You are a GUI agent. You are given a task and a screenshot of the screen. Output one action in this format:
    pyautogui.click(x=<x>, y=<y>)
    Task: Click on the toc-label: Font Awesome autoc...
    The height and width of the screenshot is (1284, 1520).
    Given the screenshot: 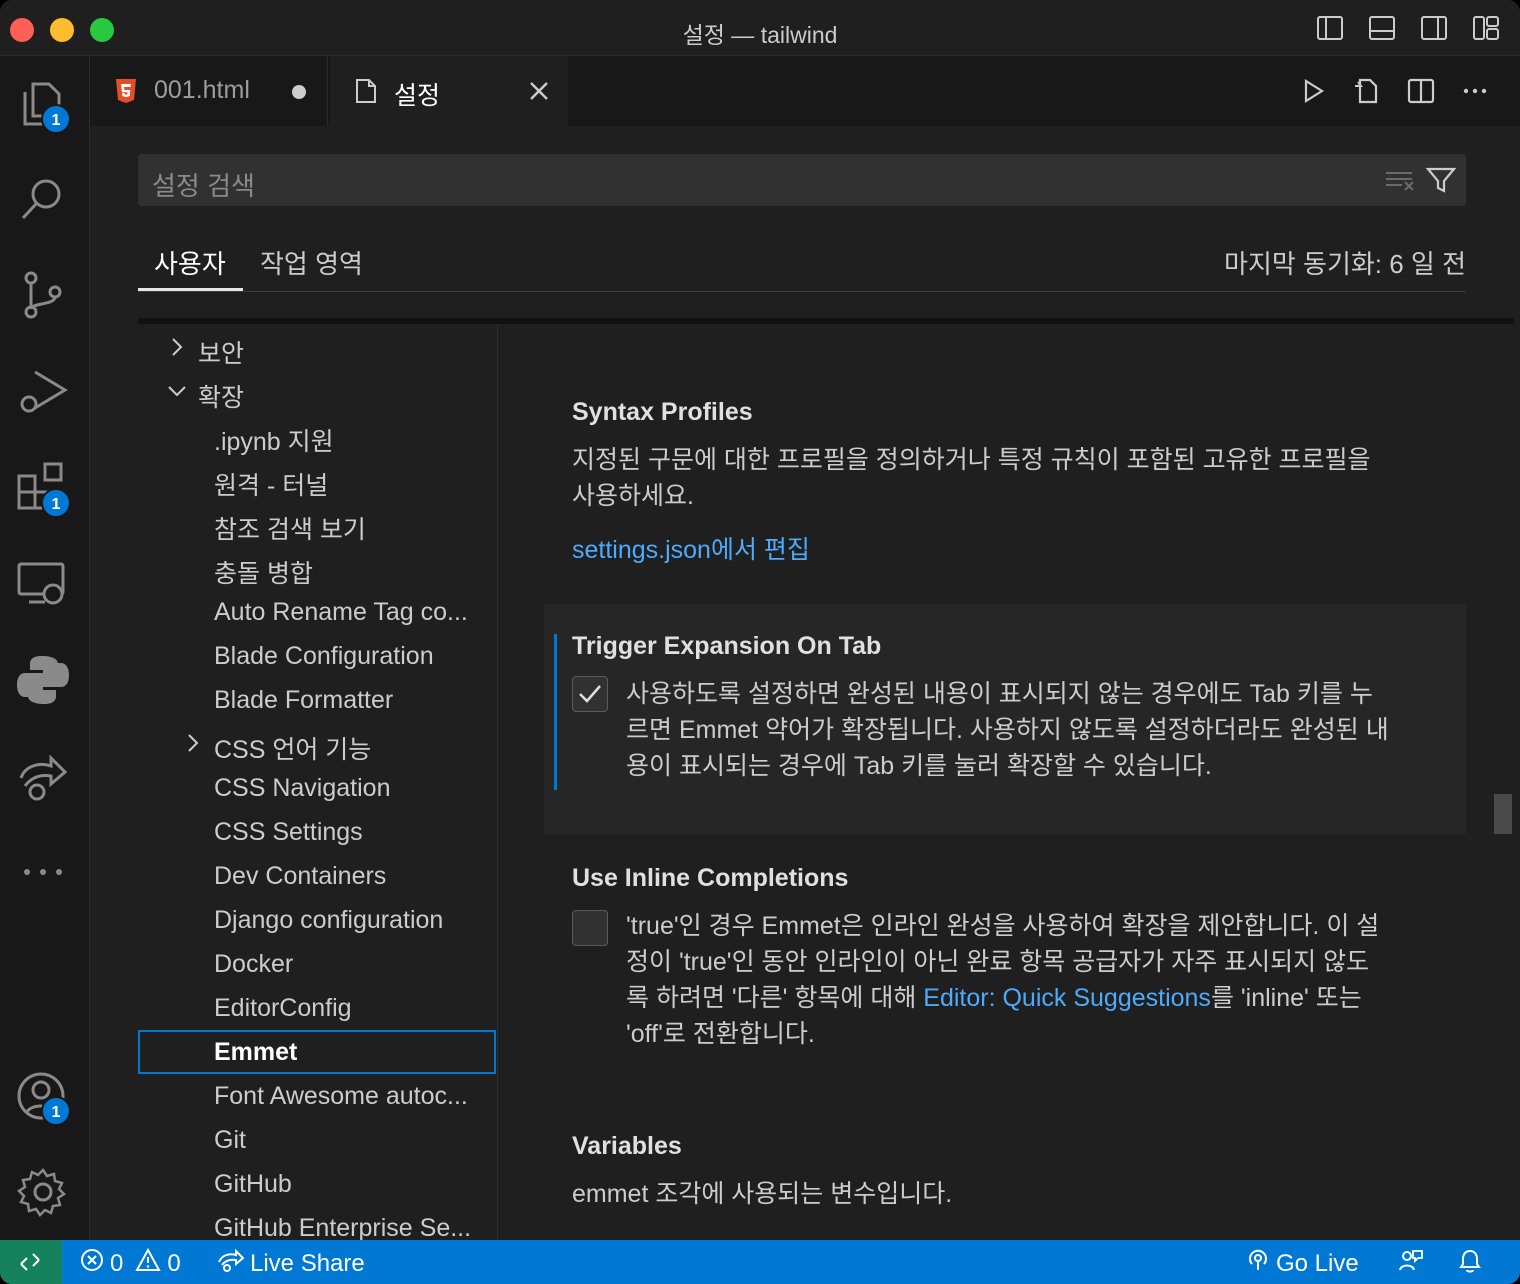 What is the action you would take?
    pyautogui.click(x=341, y=1096)
    